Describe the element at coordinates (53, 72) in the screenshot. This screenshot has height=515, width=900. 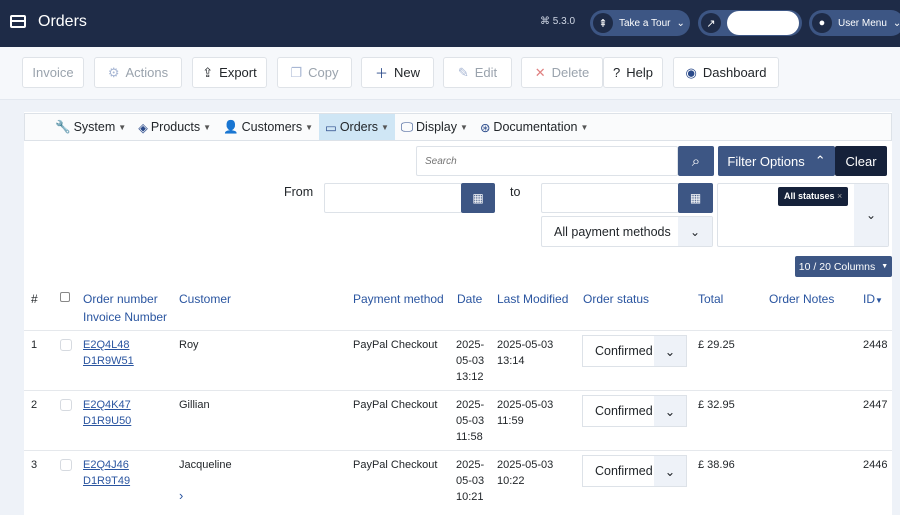
I see `invoice-button: Invoice` at that location.